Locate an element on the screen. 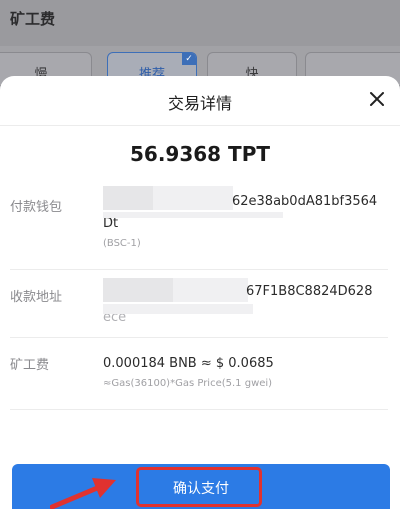  sheet-header: 交易详情 is located at coordinates (200, 101).